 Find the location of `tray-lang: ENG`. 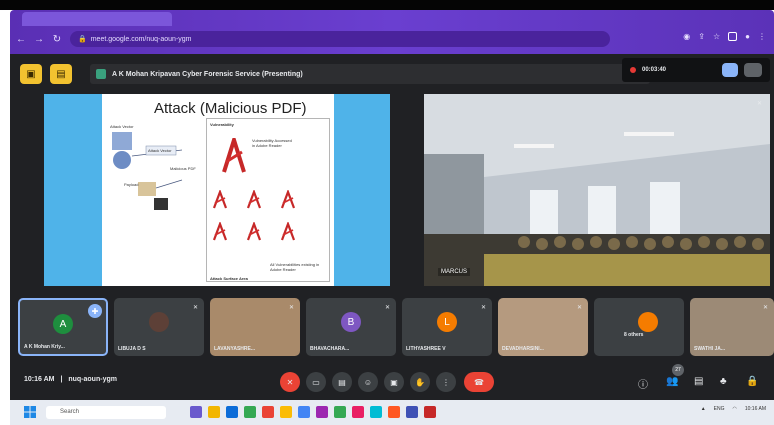

tray-lang: ENG is located at coordinates (719, 409).